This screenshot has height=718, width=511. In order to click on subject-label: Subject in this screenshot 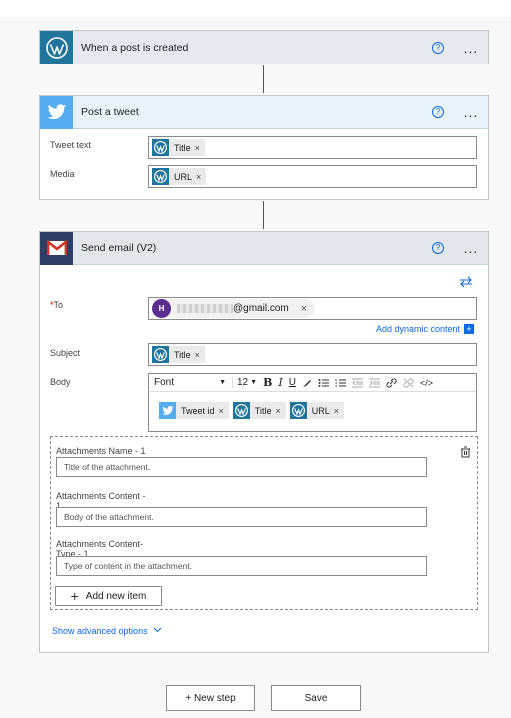, I will do `click(65, 353)`.